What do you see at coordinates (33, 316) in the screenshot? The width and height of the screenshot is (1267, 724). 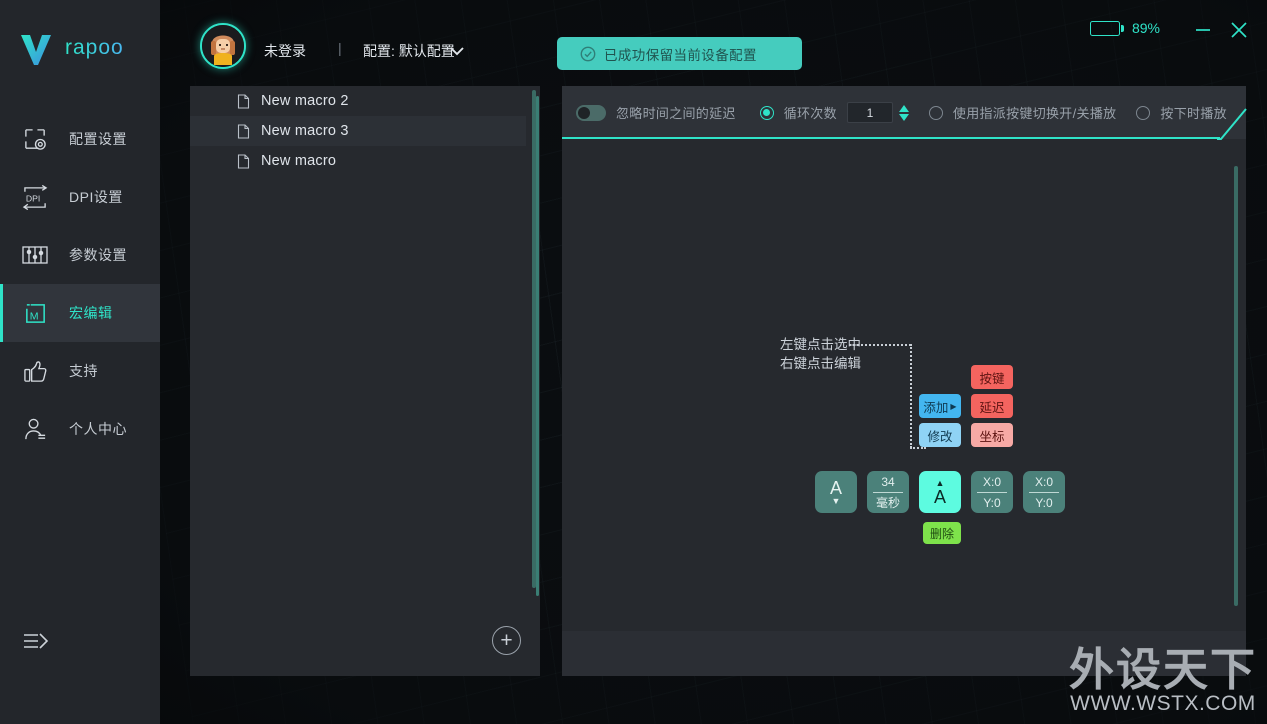 I see `svg-text: M` at bounding box center [33, 316].